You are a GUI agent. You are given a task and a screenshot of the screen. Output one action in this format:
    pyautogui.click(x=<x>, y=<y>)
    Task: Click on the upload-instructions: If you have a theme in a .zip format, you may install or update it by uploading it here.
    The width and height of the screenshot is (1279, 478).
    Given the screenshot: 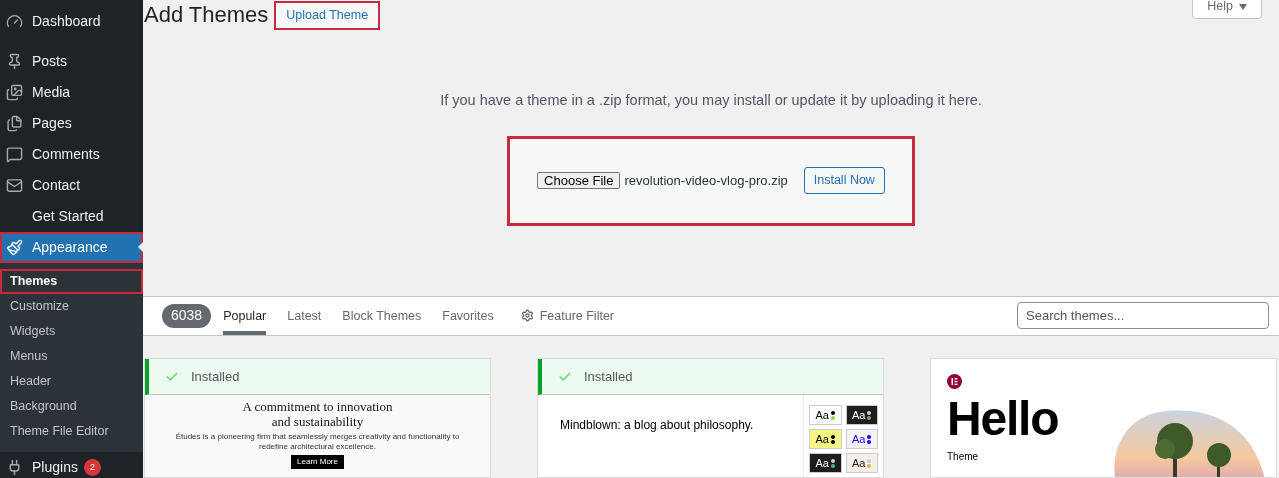 What is the action you would take?
    pyautogui.click(x=711, y=100)
    